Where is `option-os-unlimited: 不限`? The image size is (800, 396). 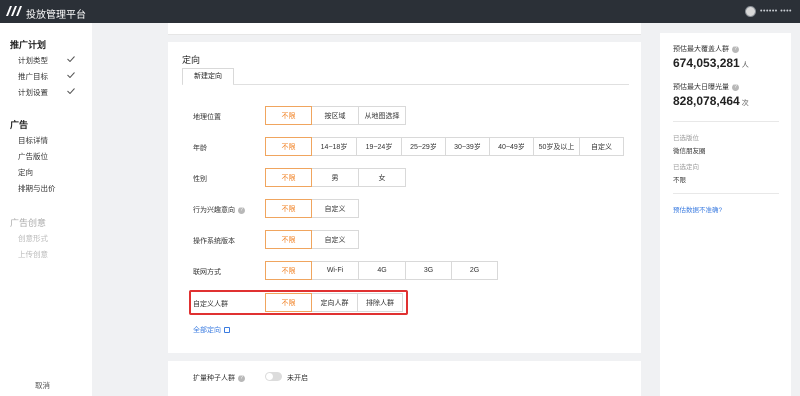 option-os-unlimited: 不限 is located at coordinates (288, 239).